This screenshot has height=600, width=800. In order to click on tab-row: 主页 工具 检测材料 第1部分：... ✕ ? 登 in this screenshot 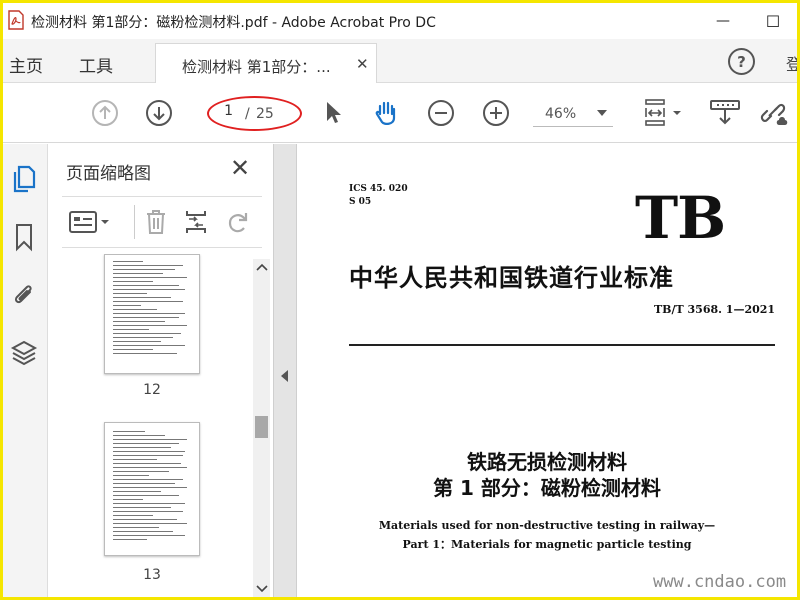, I will do `click(400, 61)`.